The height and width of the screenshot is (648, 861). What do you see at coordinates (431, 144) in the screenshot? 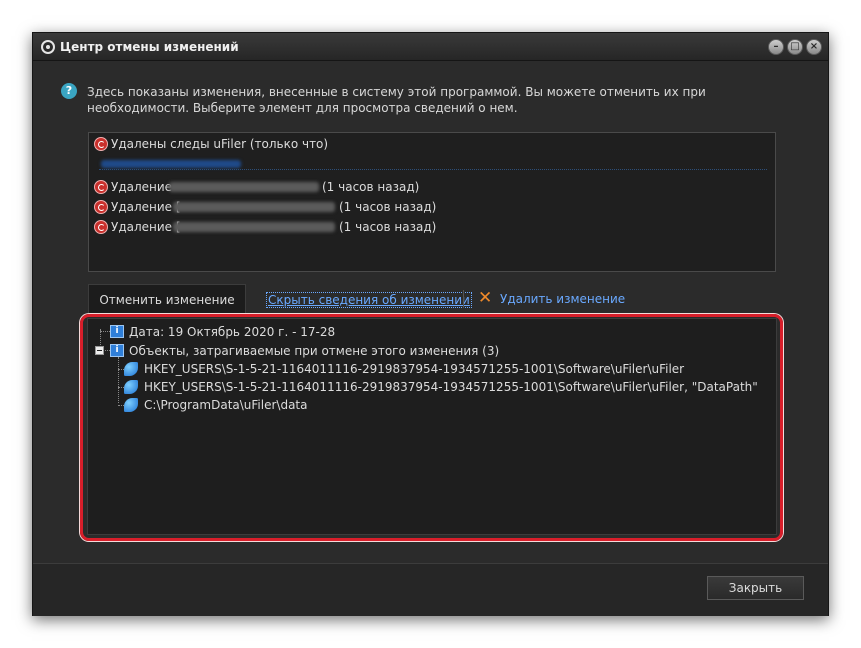
I see `list-item: Удалены следы uFiler (только что)` at bounding box center [431, 144].